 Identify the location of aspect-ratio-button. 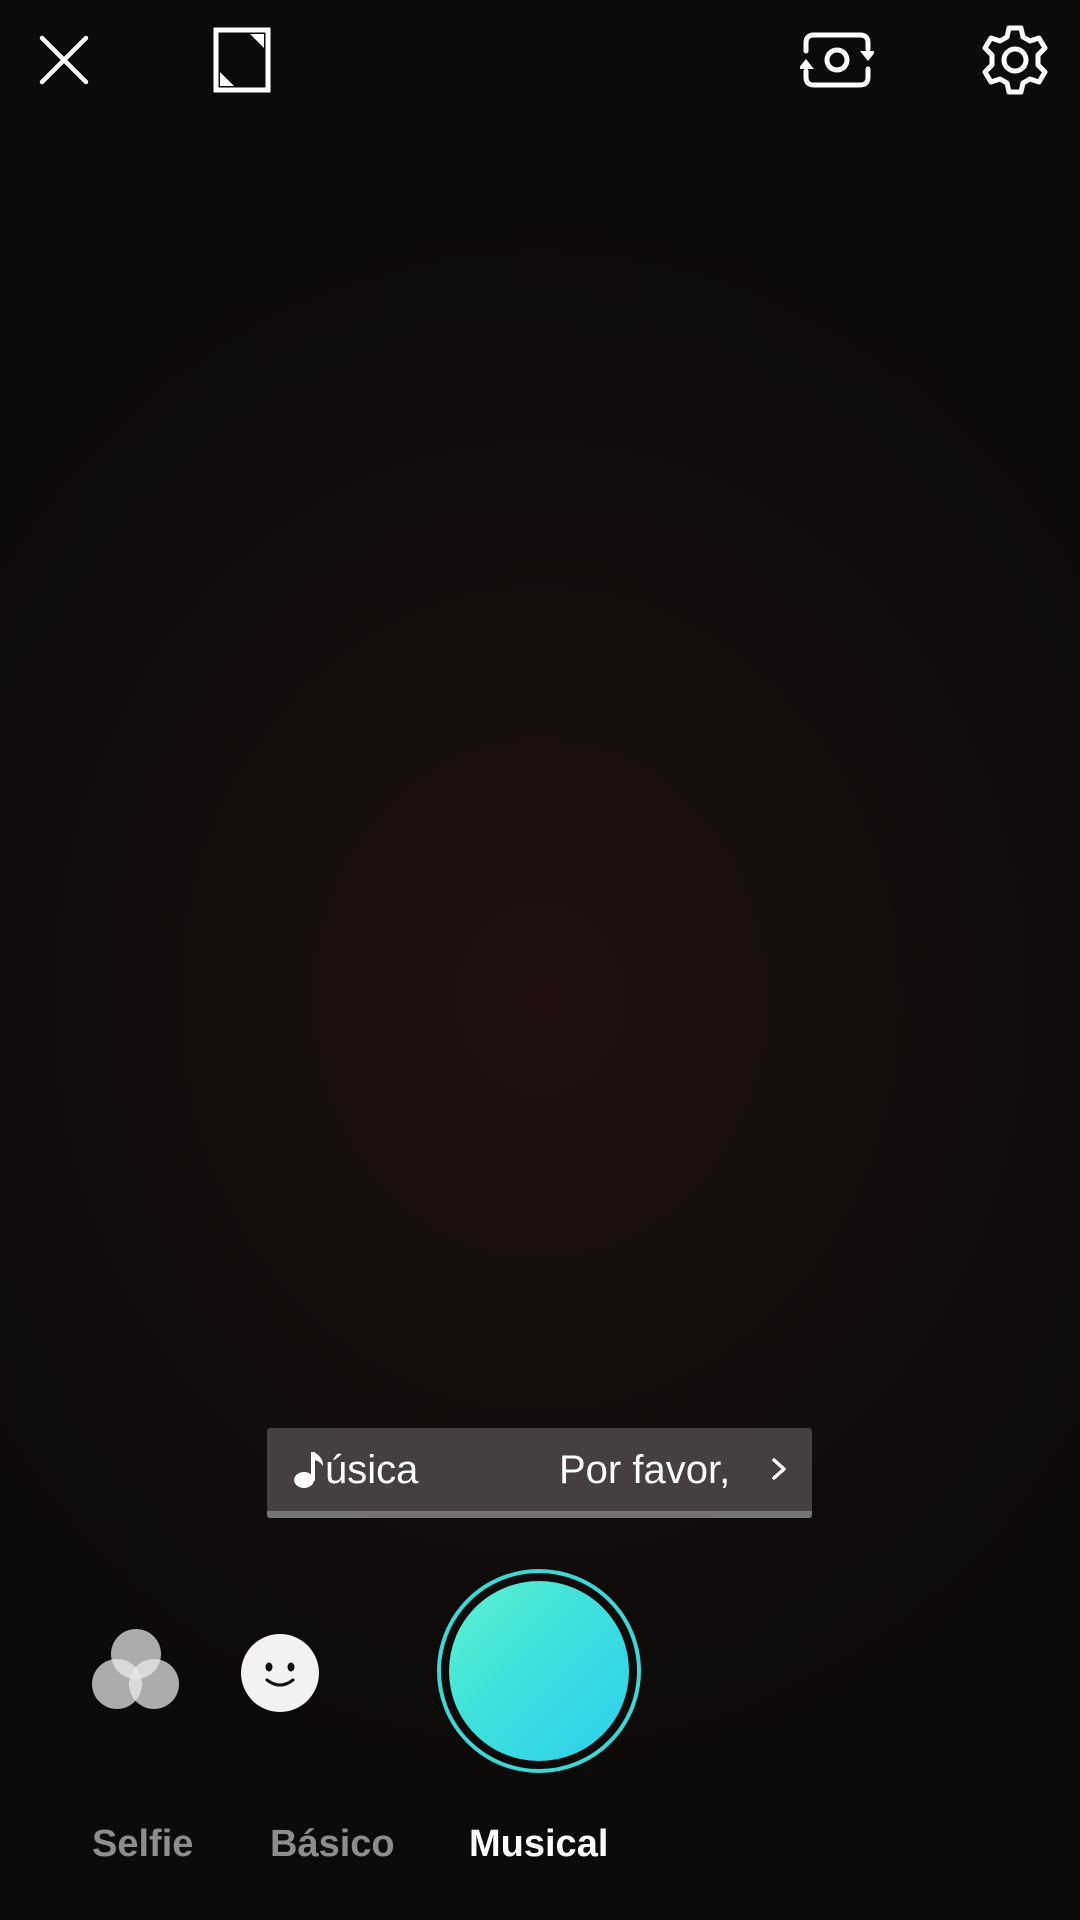
(242, 60).